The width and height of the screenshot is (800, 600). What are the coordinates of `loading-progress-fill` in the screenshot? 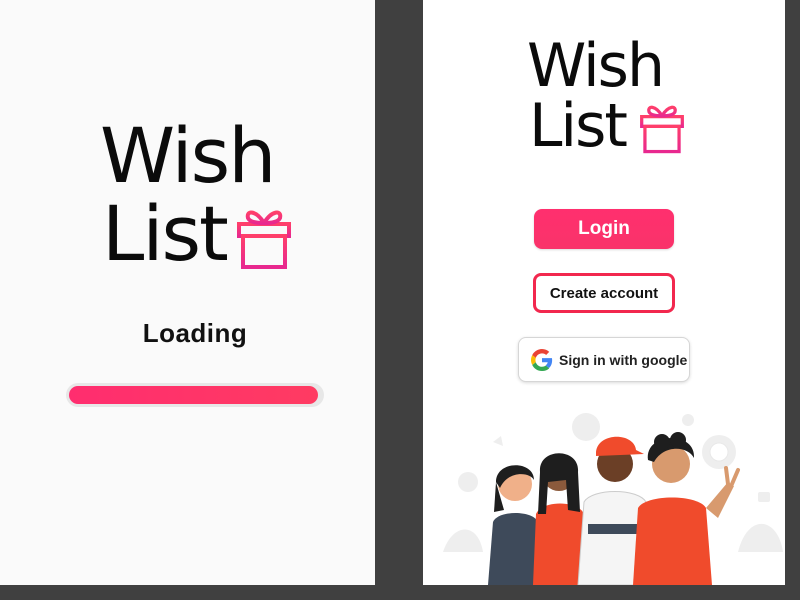 It's located at (193, 395).